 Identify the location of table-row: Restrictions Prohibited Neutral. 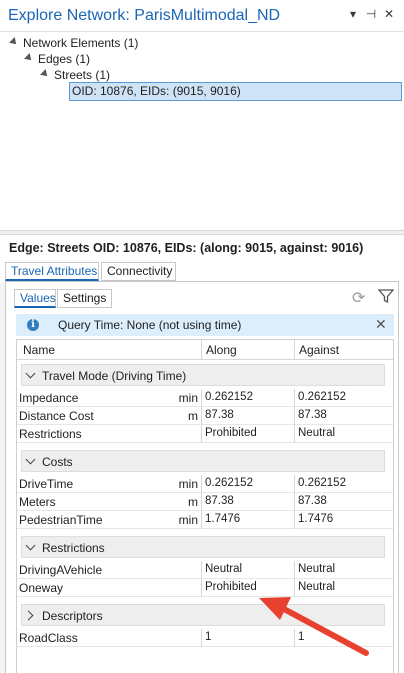
(205, 434).